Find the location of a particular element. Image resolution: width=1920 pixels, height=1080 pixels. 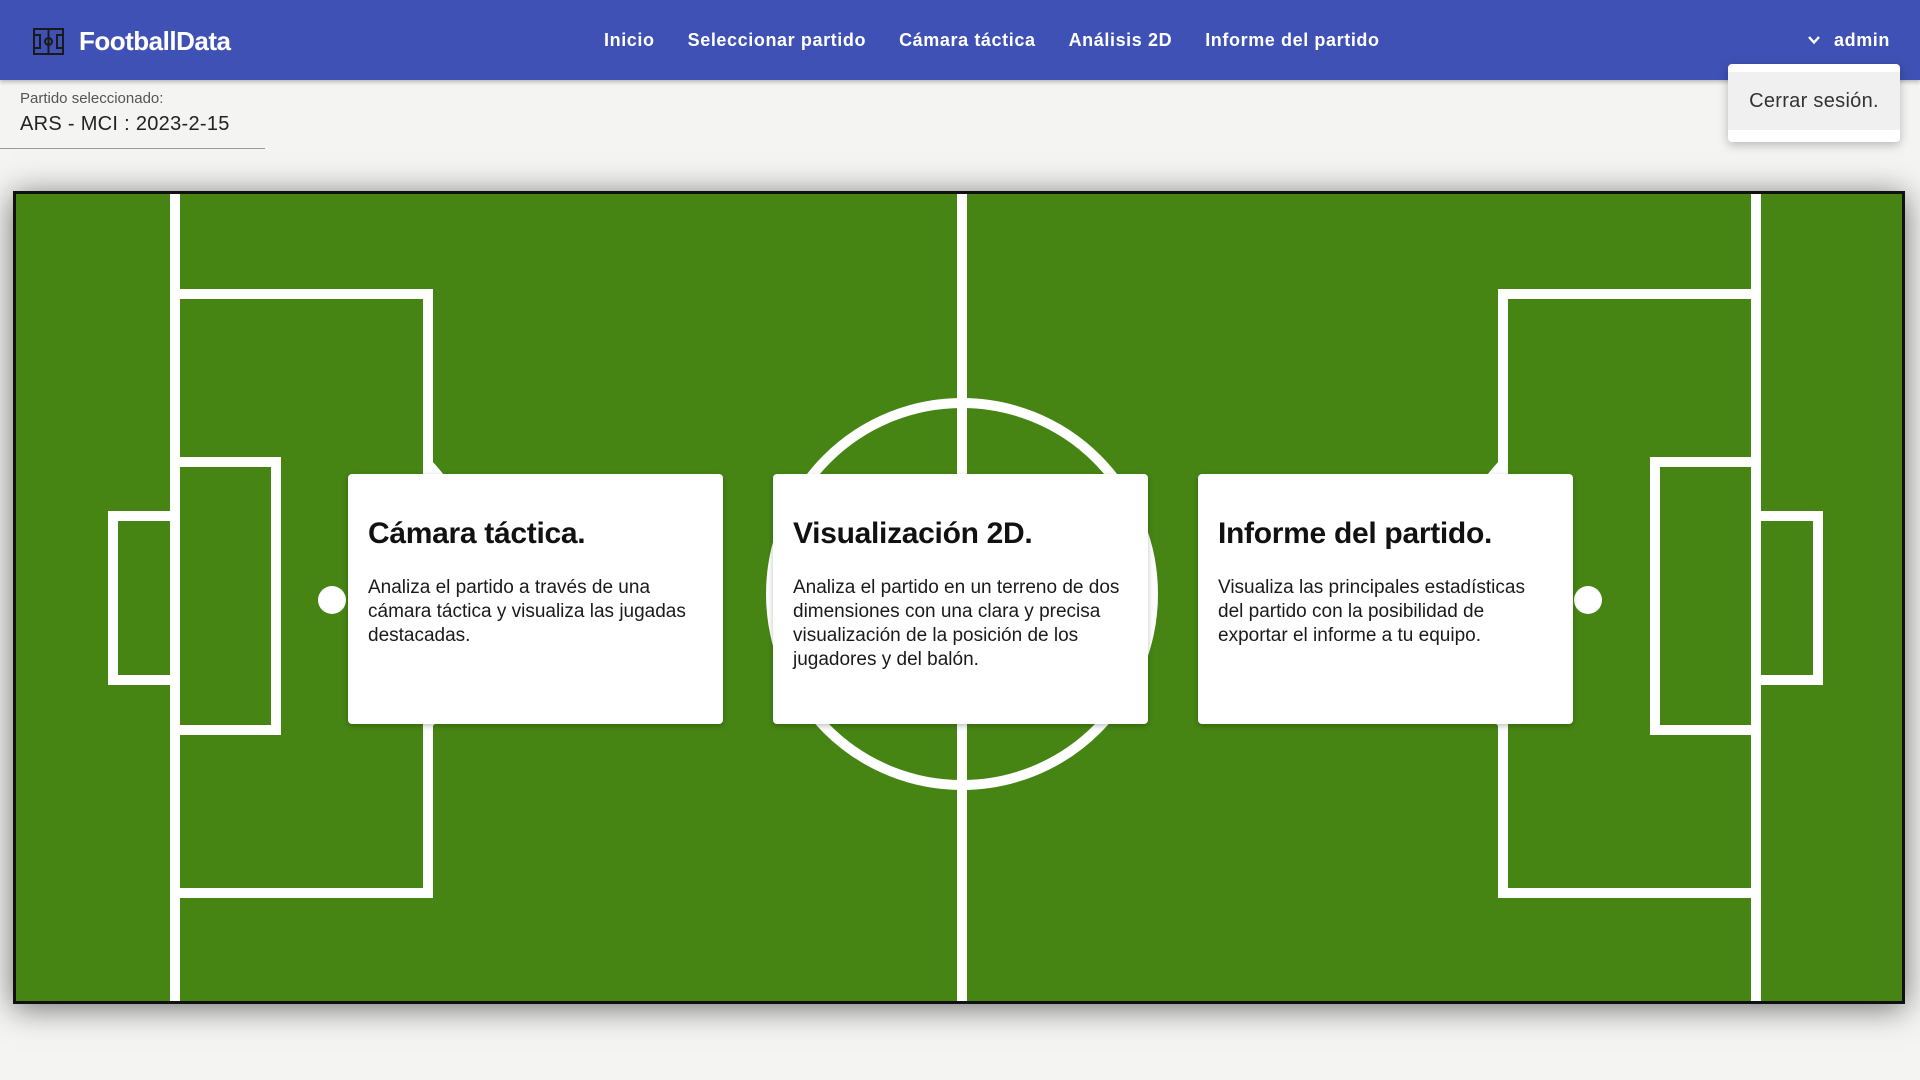

logout-menu-item: Cerrar sesión. is located at coordinates (1814, 101).